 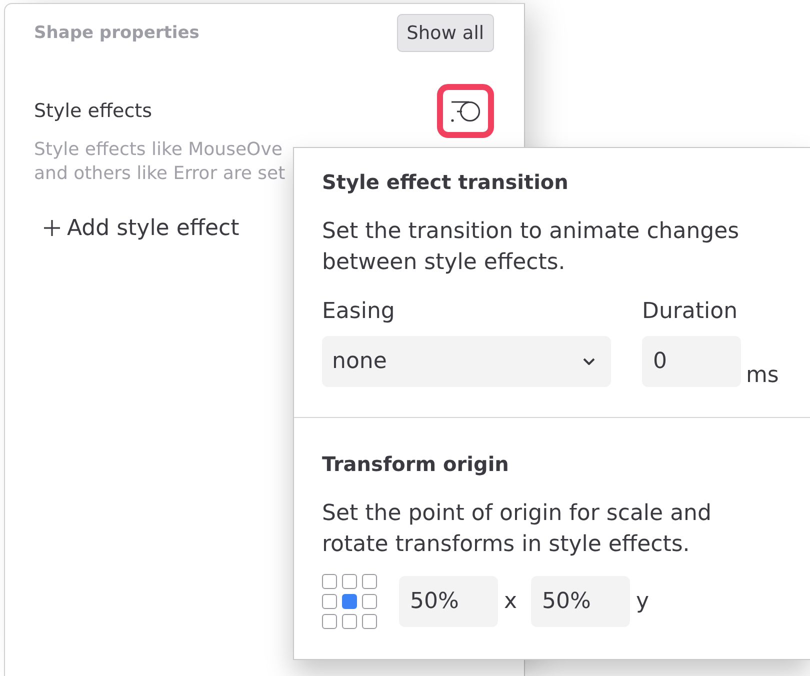 I want to click on chevron-down-icon, so click(x=589, y=361).